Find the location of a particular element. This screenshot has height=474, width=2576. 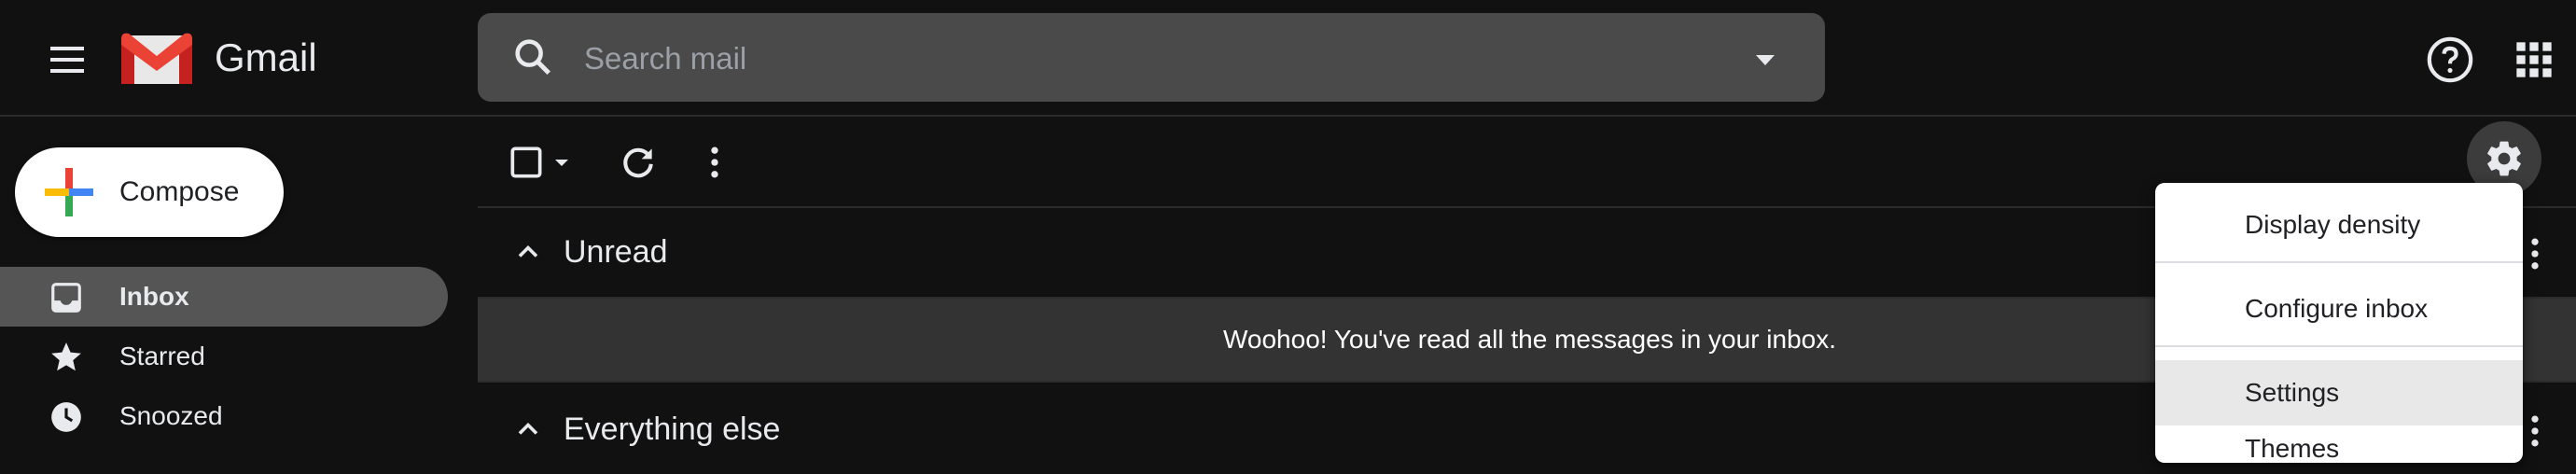

search-input is located at coordinates (1097, 58).